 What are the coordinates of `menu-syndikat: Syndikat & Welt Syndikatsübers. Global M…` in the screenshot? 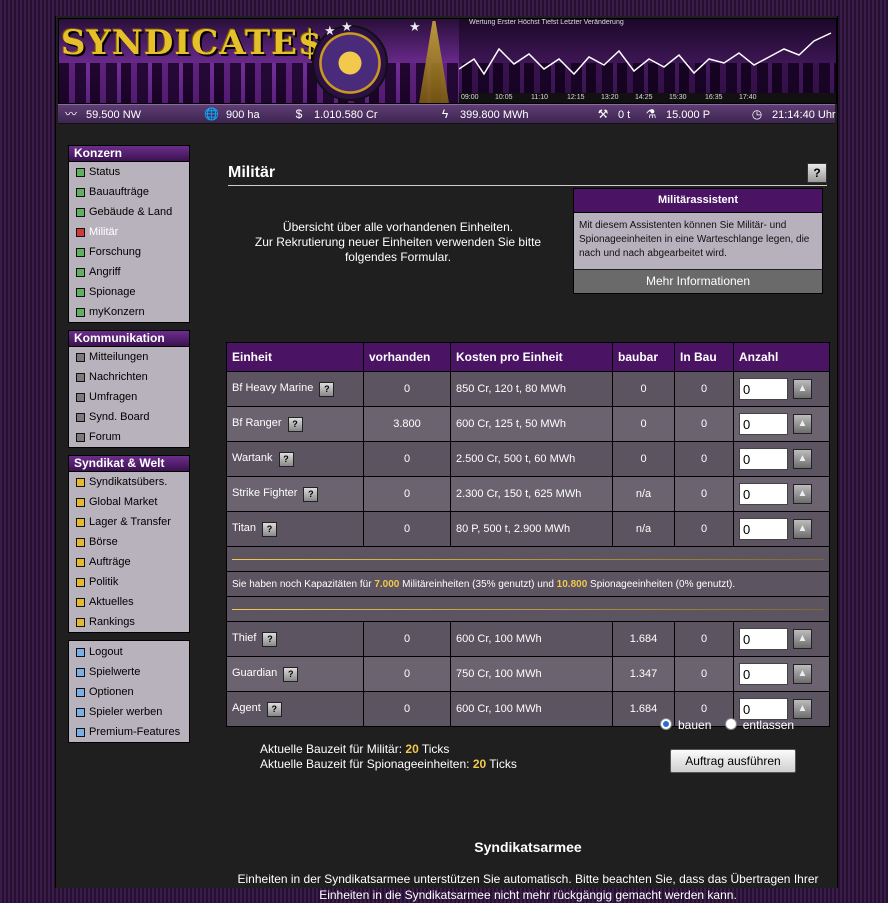 It's located at (129, 544).